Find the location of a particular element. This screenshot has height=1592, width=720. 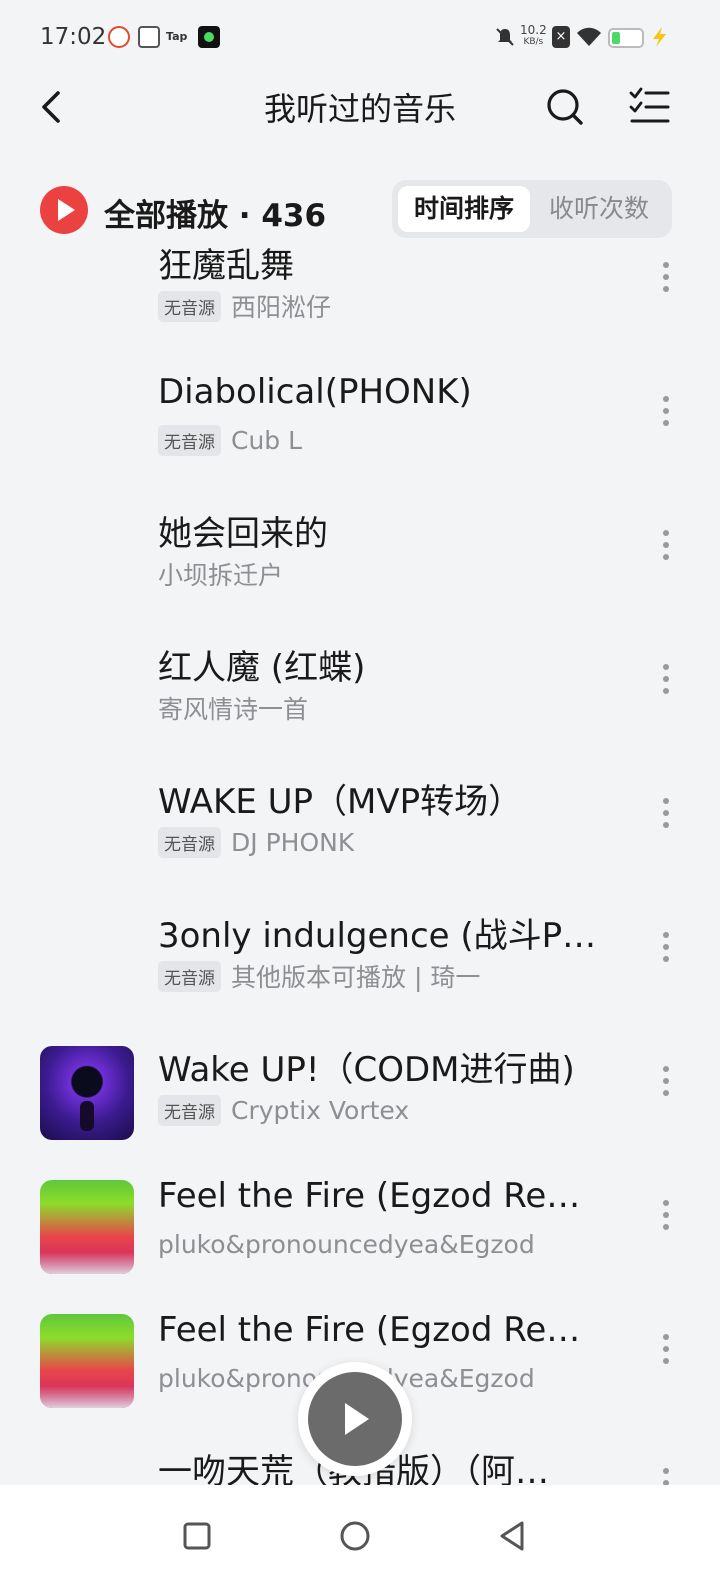

home-button is located at coordinates (355, 1536).